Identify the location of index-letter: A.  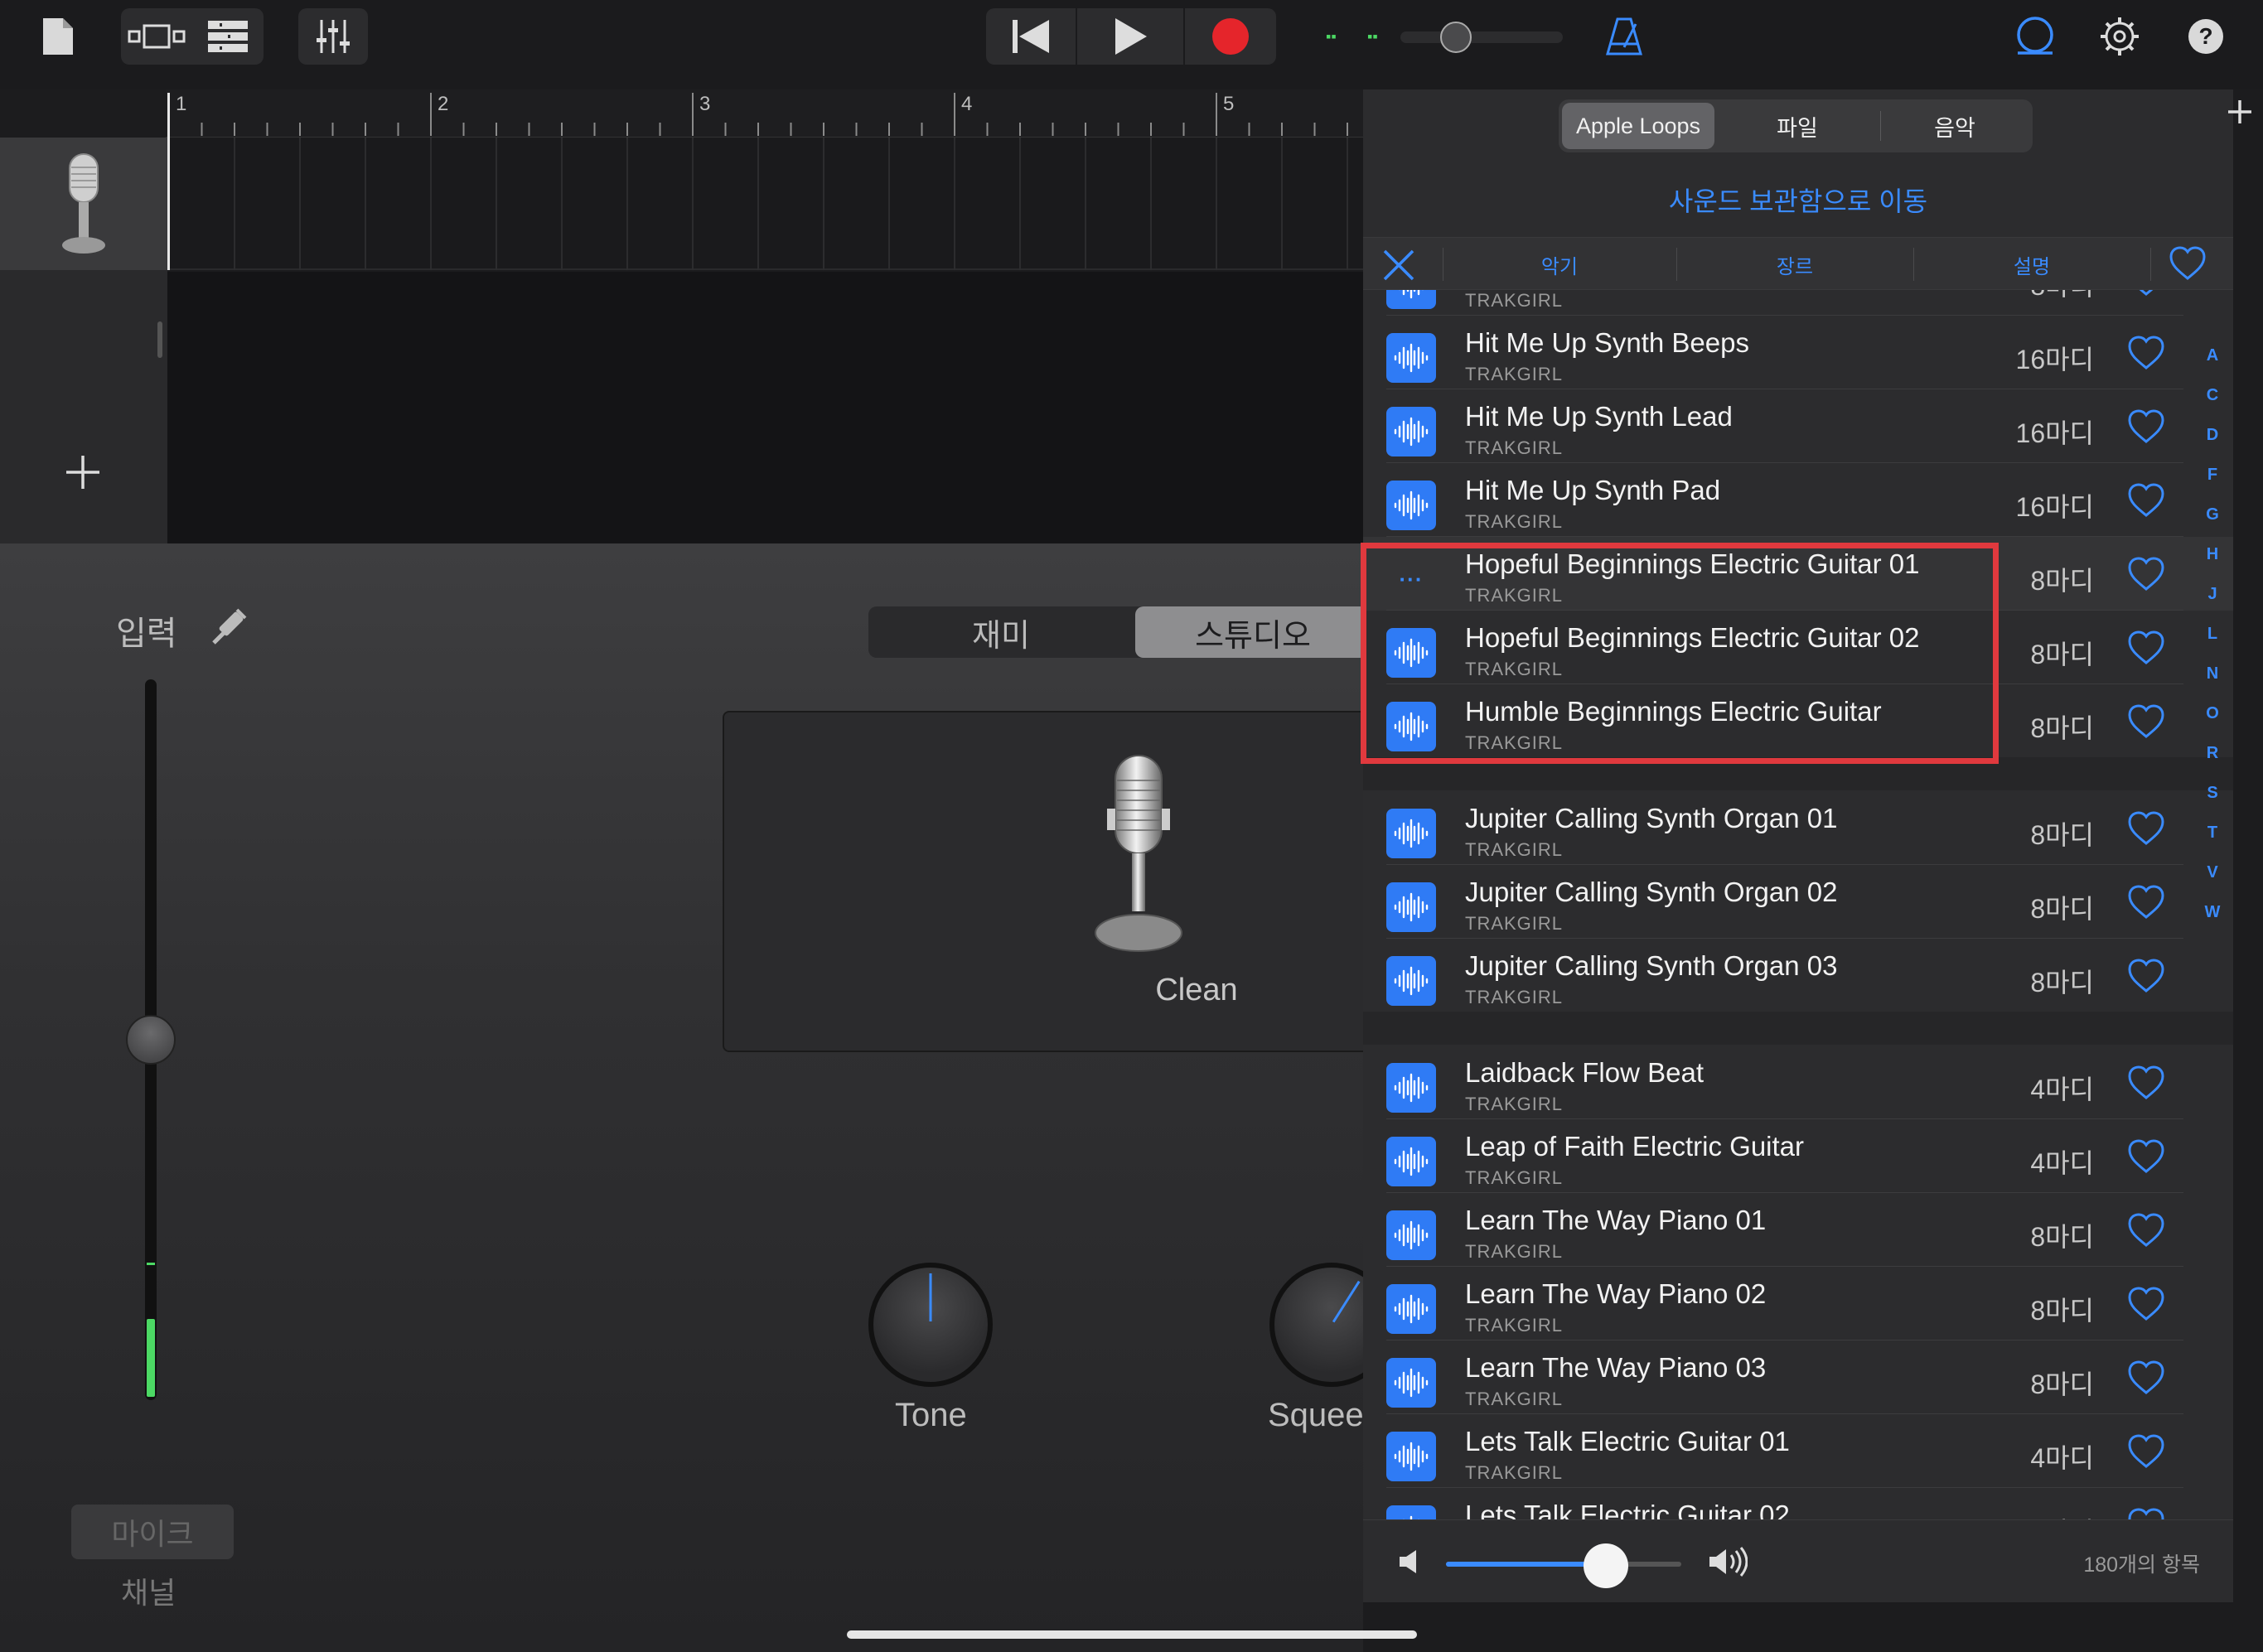
(2212, 366).